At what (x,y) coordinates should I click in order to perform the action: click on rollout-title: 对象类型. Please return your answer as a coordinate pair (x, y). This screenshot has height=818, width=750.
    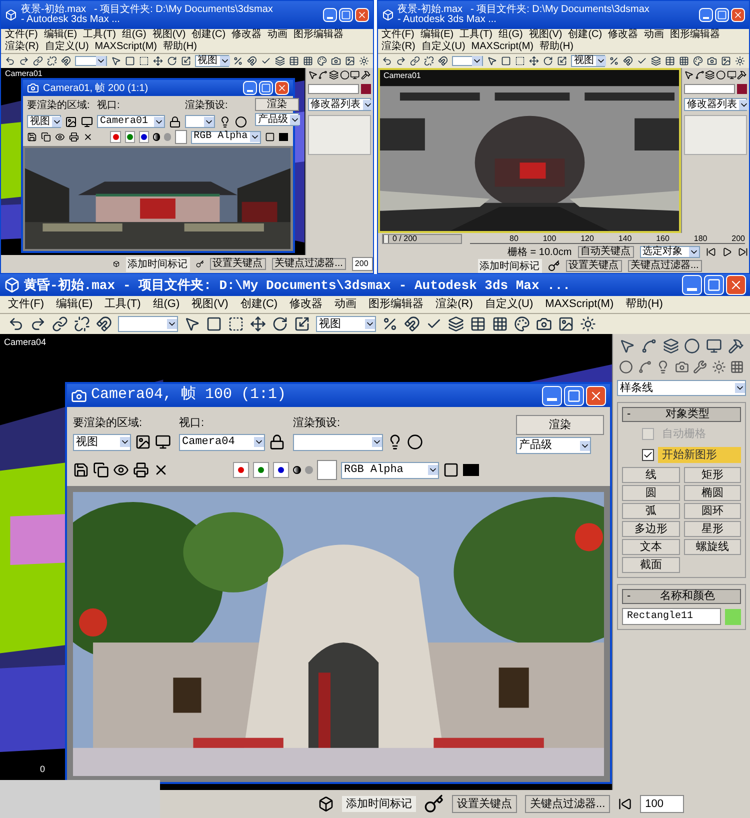
    Looking at the image, I should click on (687, 414).